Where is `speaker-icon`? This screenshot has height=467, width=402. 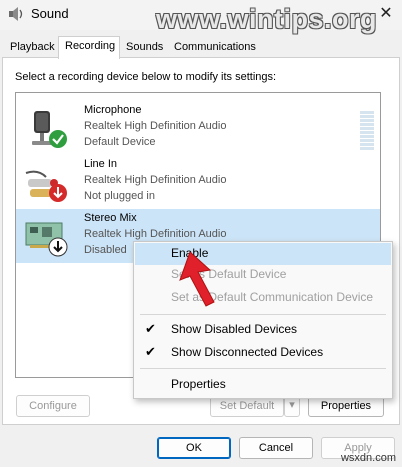 speaker-icon is located at coordinates (16, 14).